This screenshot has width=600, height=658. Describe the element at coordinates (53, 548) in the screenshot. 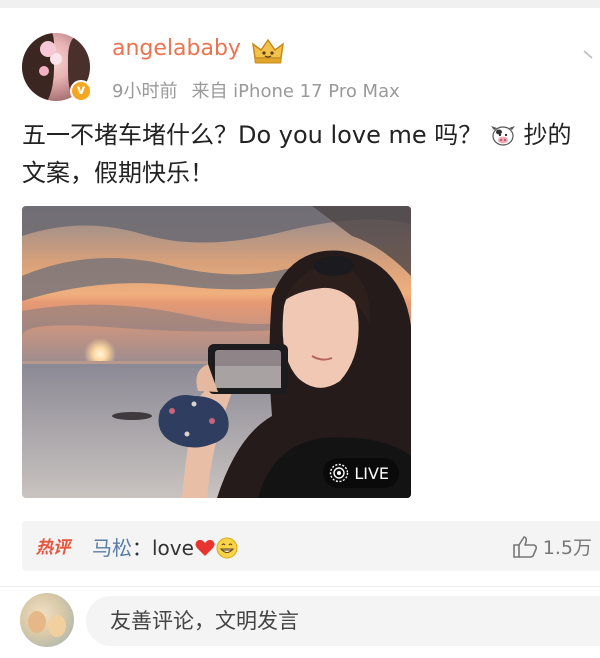

I see `hot-comment-tag: 热评` at that location.